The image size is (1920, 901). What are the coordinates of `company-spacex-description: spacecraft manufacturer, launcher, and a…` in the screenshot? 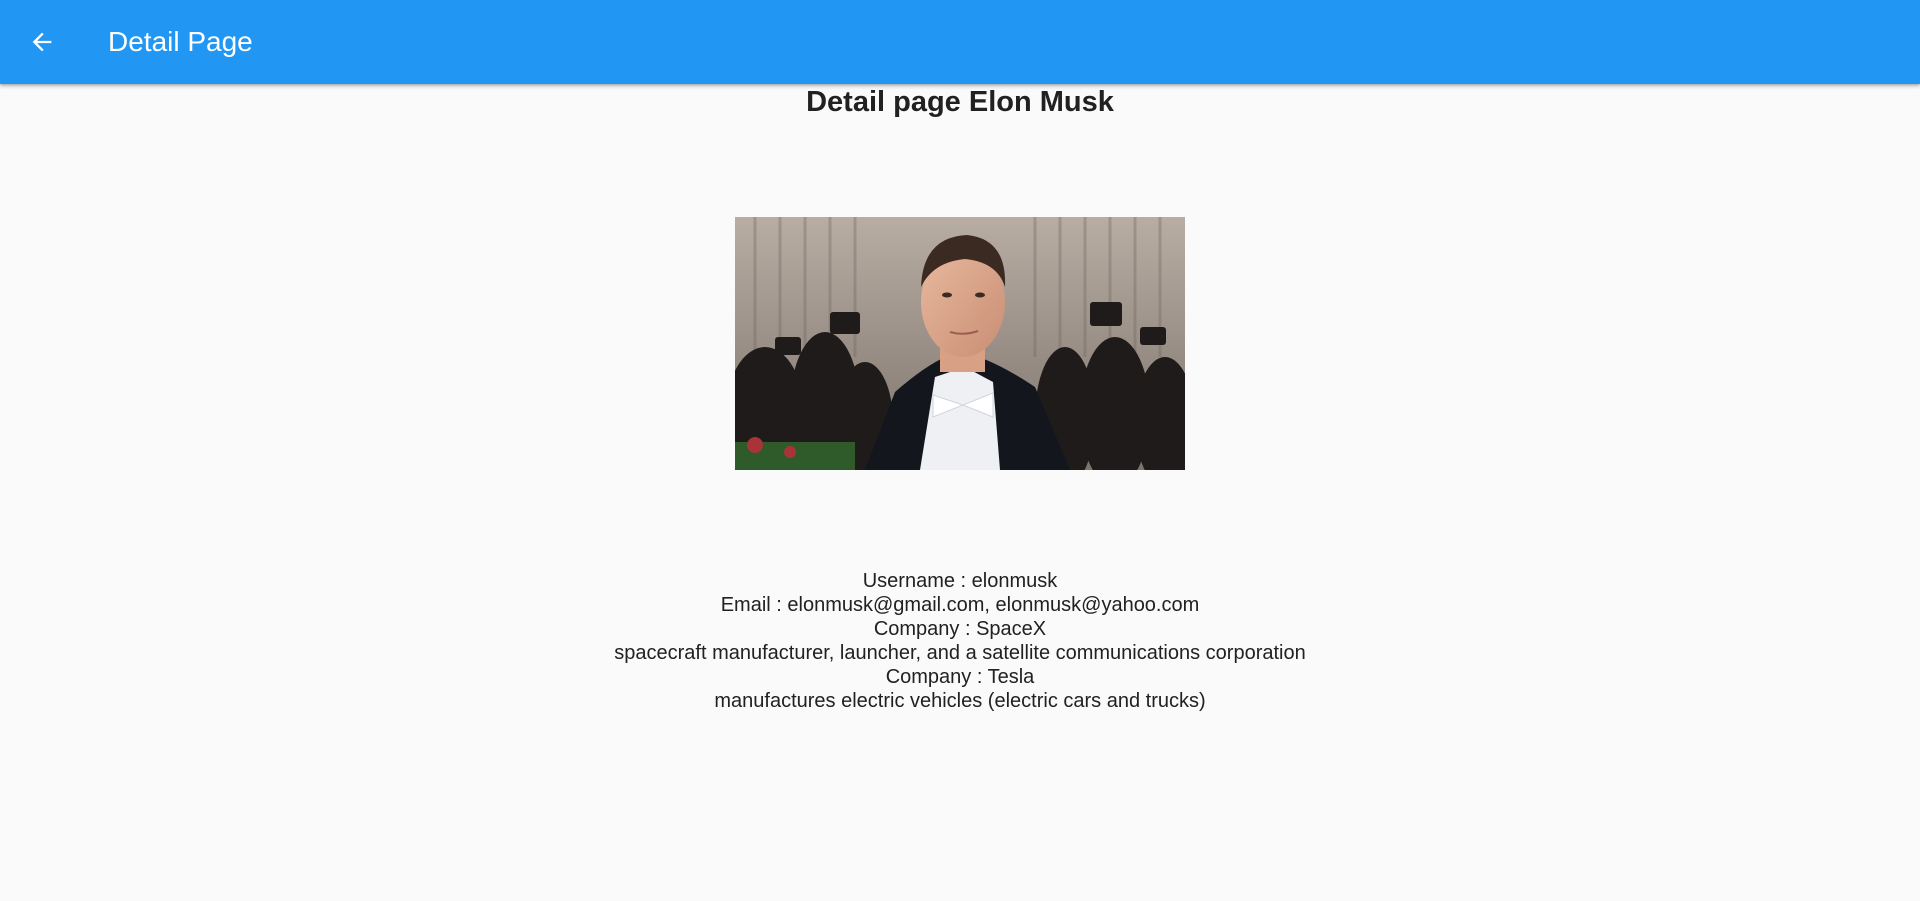 It's located at (960, 653).